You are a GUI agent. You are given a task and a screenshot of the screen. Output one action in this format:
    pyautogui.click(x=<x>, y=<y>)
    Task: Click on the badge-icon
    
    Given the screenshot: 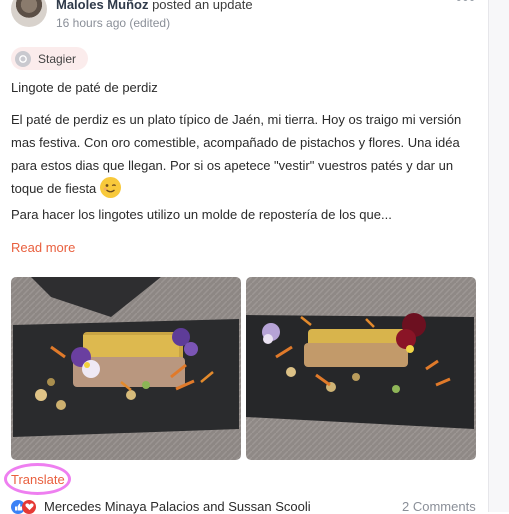 What is the action you would take?
    pyautogui.click(x=23, y=58)
    